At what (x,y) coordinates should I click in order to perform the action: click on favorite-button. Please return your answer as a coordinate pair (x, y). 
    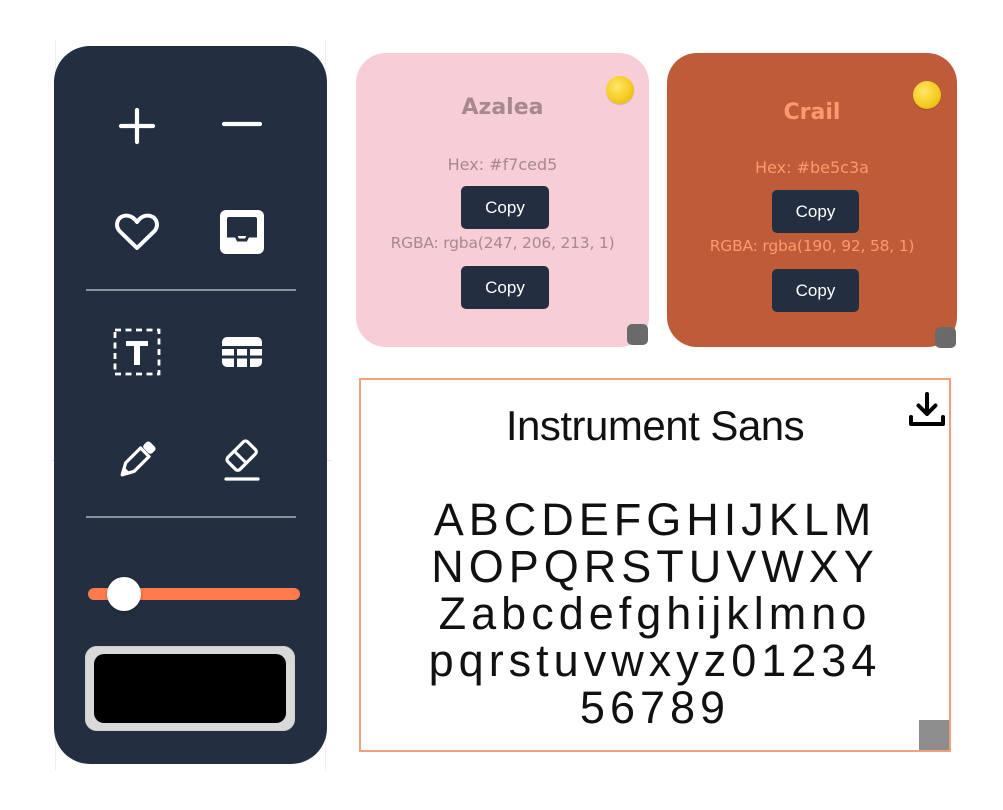
    Looking at the image, I should click on (137, 232).